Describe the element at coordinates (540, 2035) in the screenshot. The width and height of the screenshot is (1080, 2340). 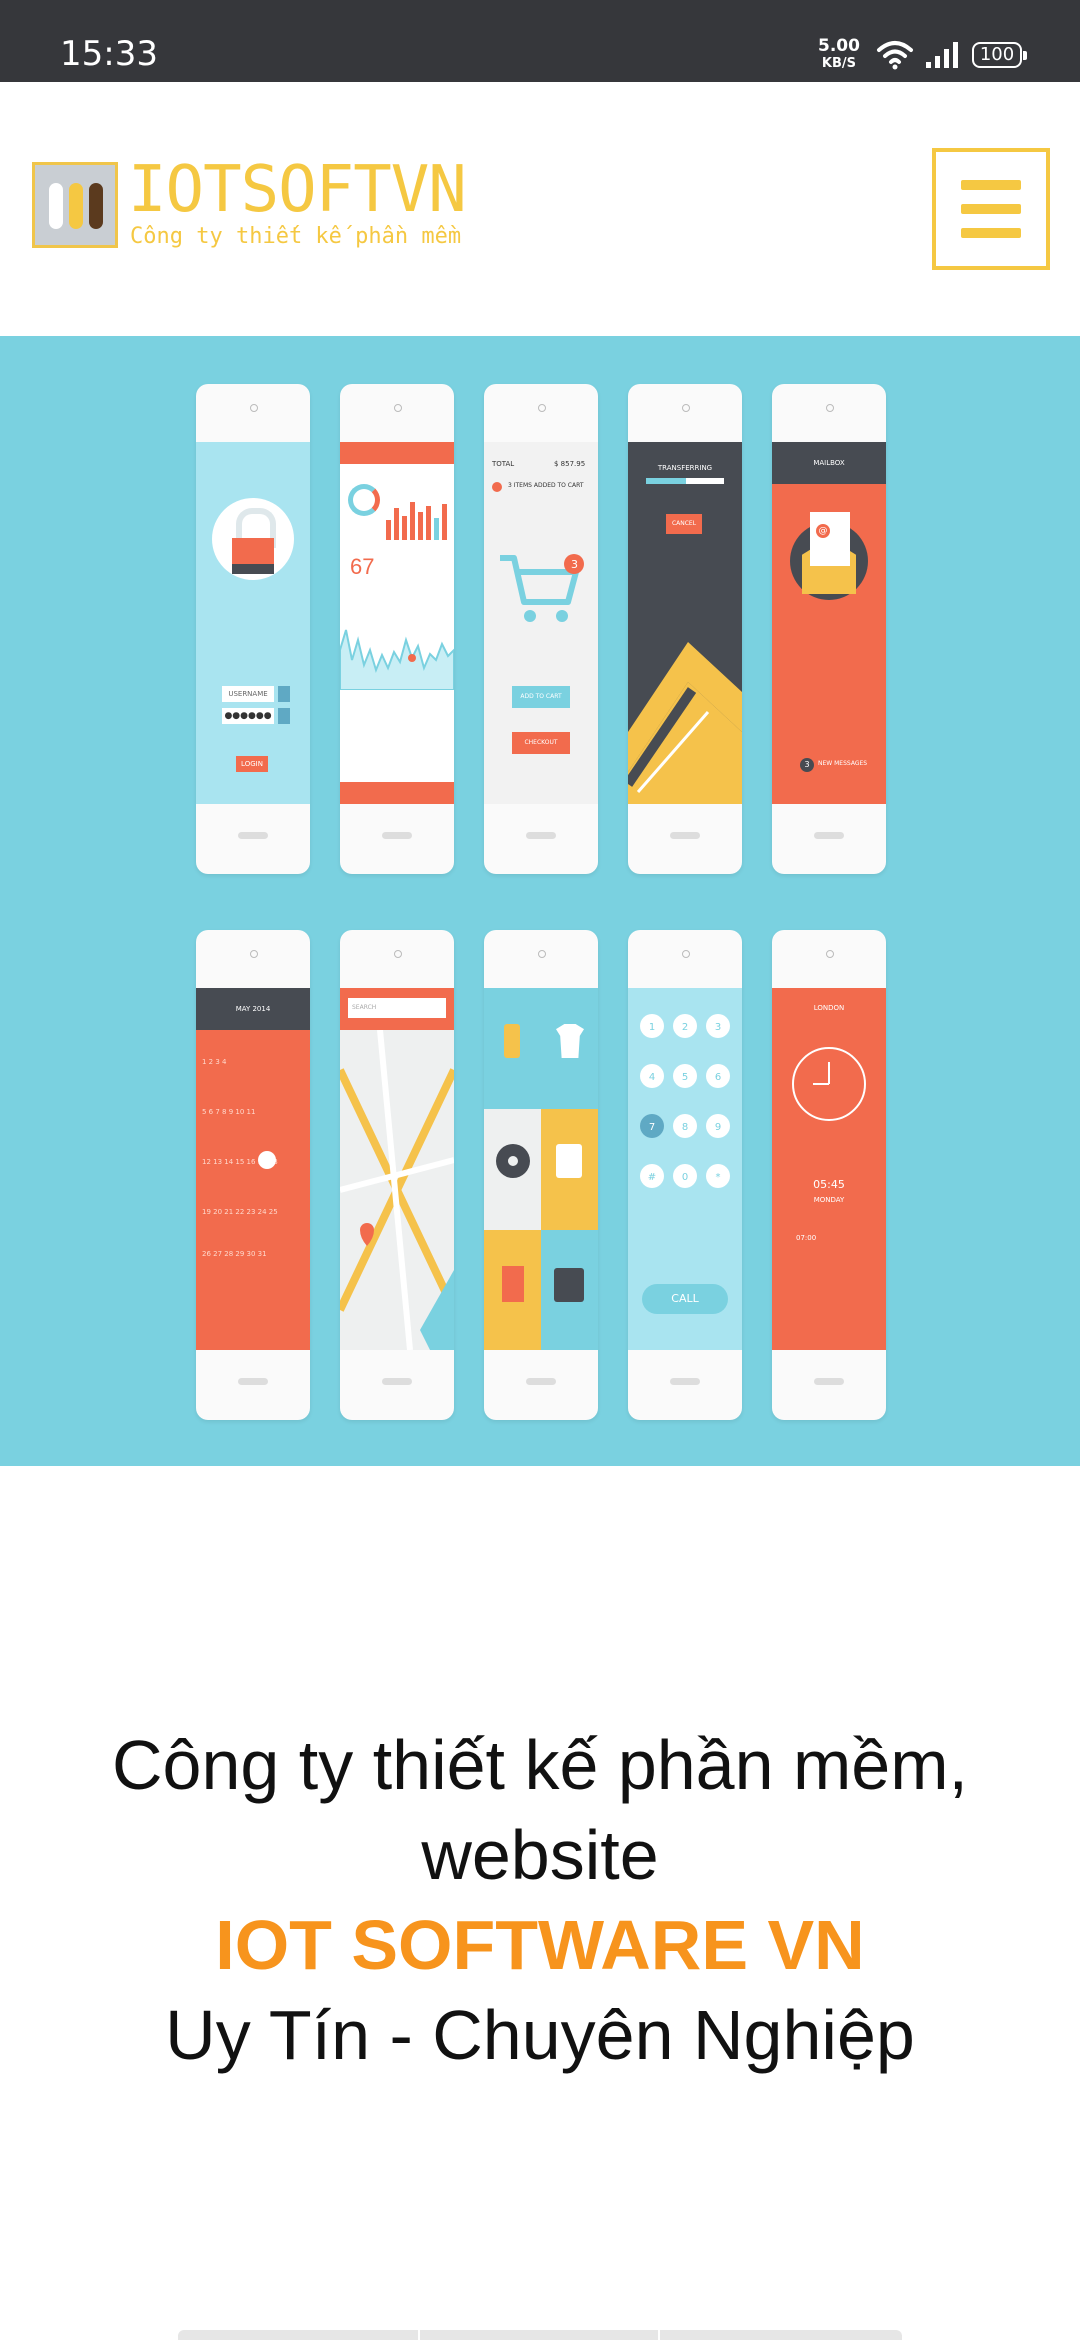
I see `tagline-line-4: Uy Tín - Chuyên Nghiệp` at that location.